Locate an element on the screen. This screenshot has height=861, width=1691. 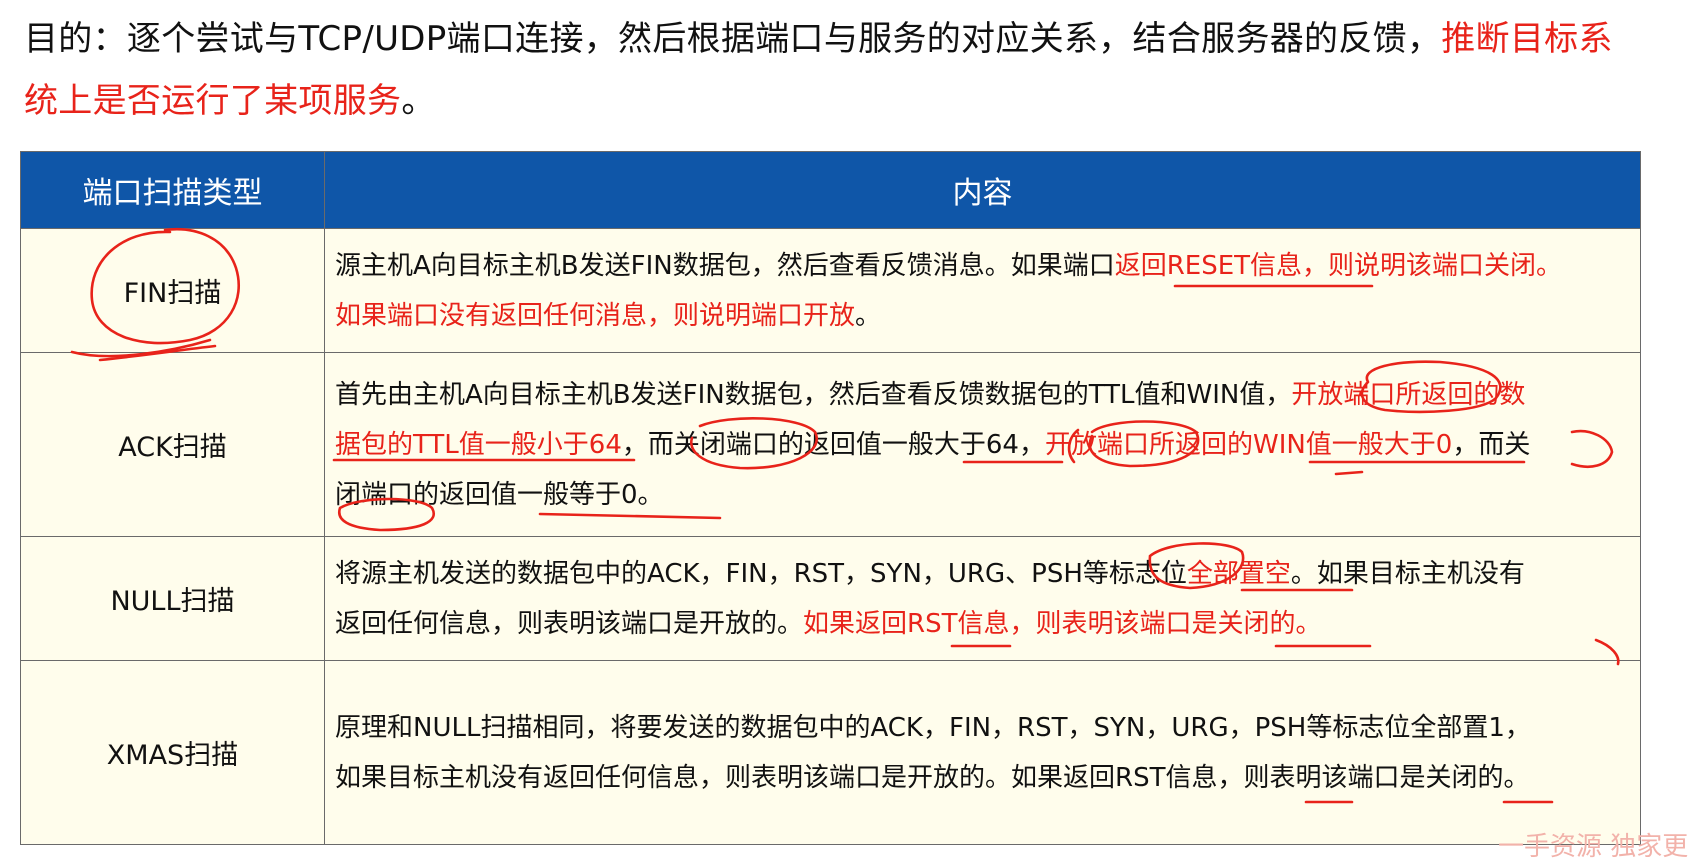
highlighted-text: 全部置空 is located at coordinates (1238, 573).